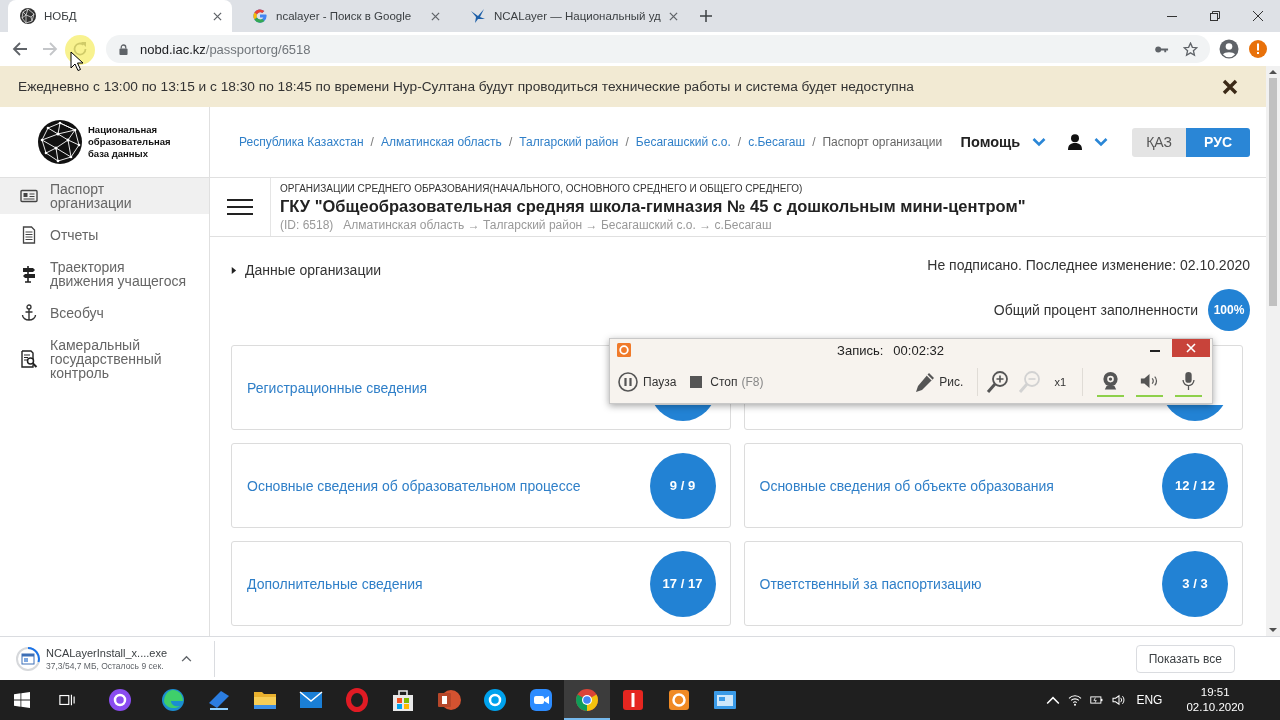 The image size is (1280, 720). Describe the element at coordinates (1195, 583) in the screenshot. I see `completion-count: 3 / 3` at that location.